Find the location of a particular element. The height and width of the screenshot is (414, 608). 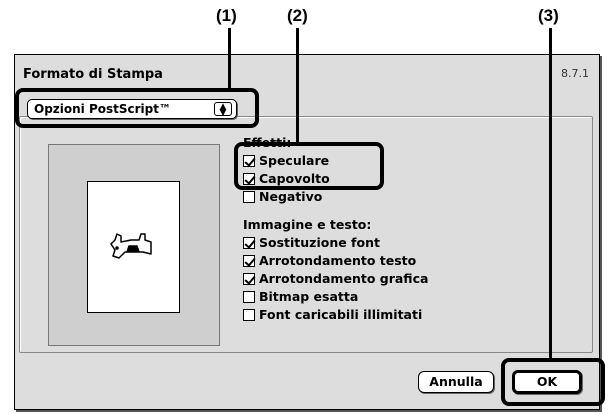

checkbox-negativo: Negativo is located at coordinates (335, 197).